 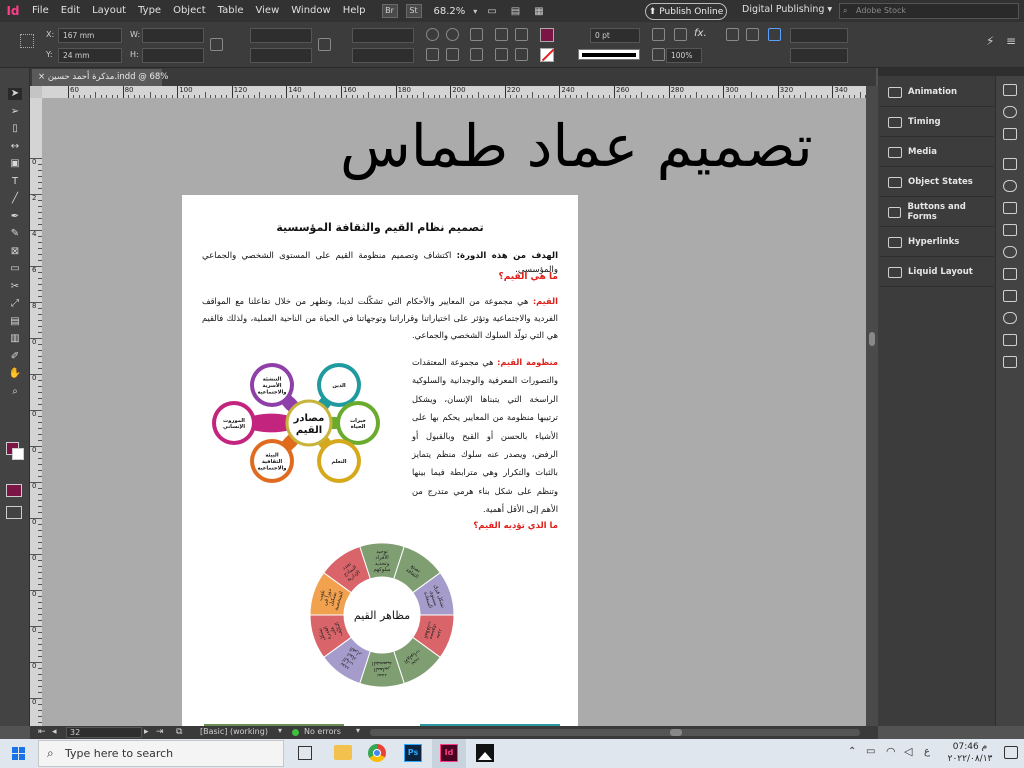 What do you see at coordinates (452, 54) in the screenshot?
I see `select-content-icon` at bounding box center [452, 54].